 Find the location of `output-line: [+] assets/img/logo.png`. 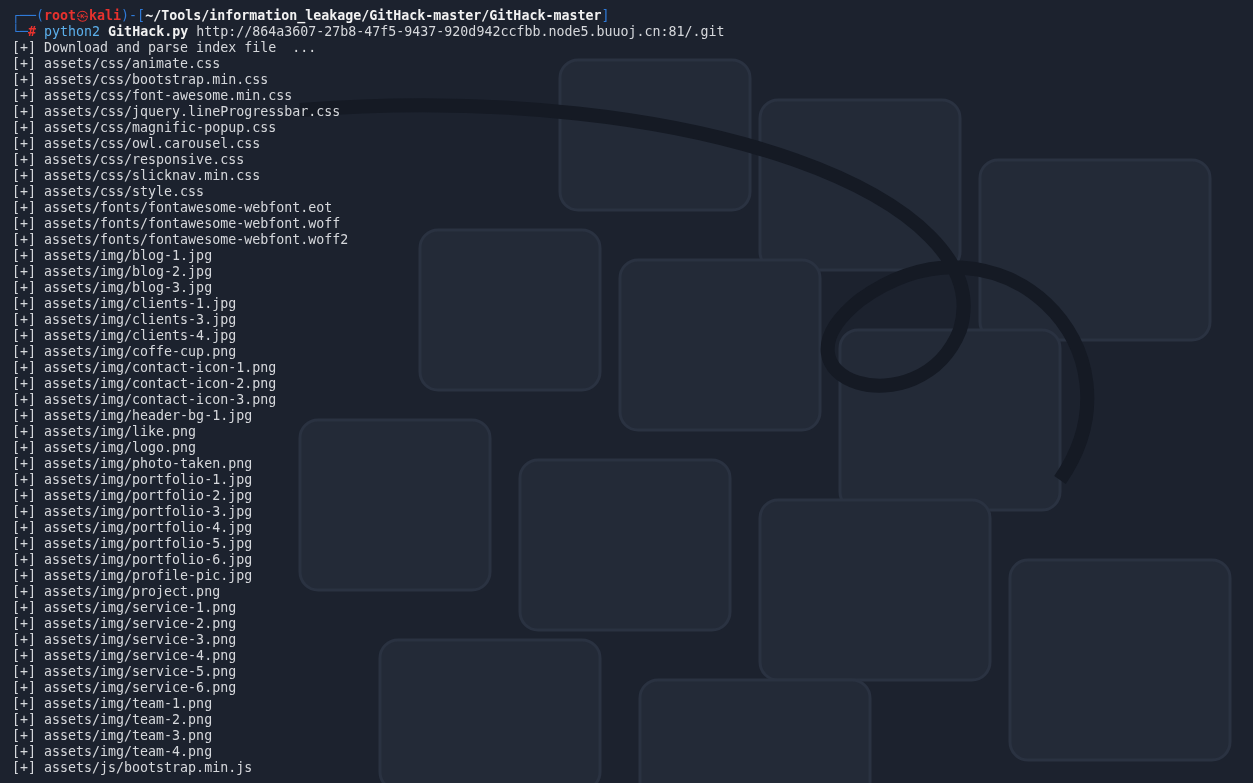

output-line: [+] assets/img/logo.png is located at coordinates (104, 448).